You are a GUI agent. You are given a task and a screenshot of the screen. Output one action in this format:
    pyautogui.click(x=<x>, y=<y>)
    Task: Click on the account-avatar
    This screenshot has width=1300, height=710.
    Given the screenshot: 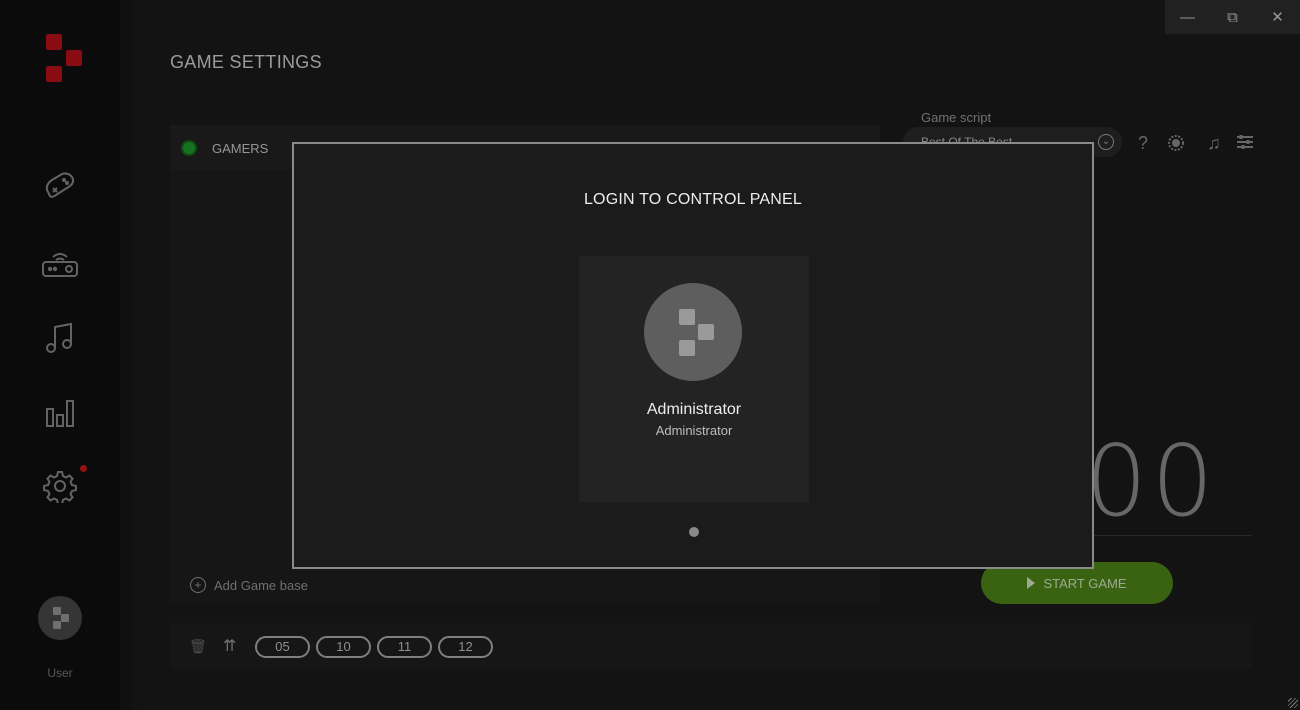 What is the action you would take?
    pyautogui.click(x=693, y=332)
    